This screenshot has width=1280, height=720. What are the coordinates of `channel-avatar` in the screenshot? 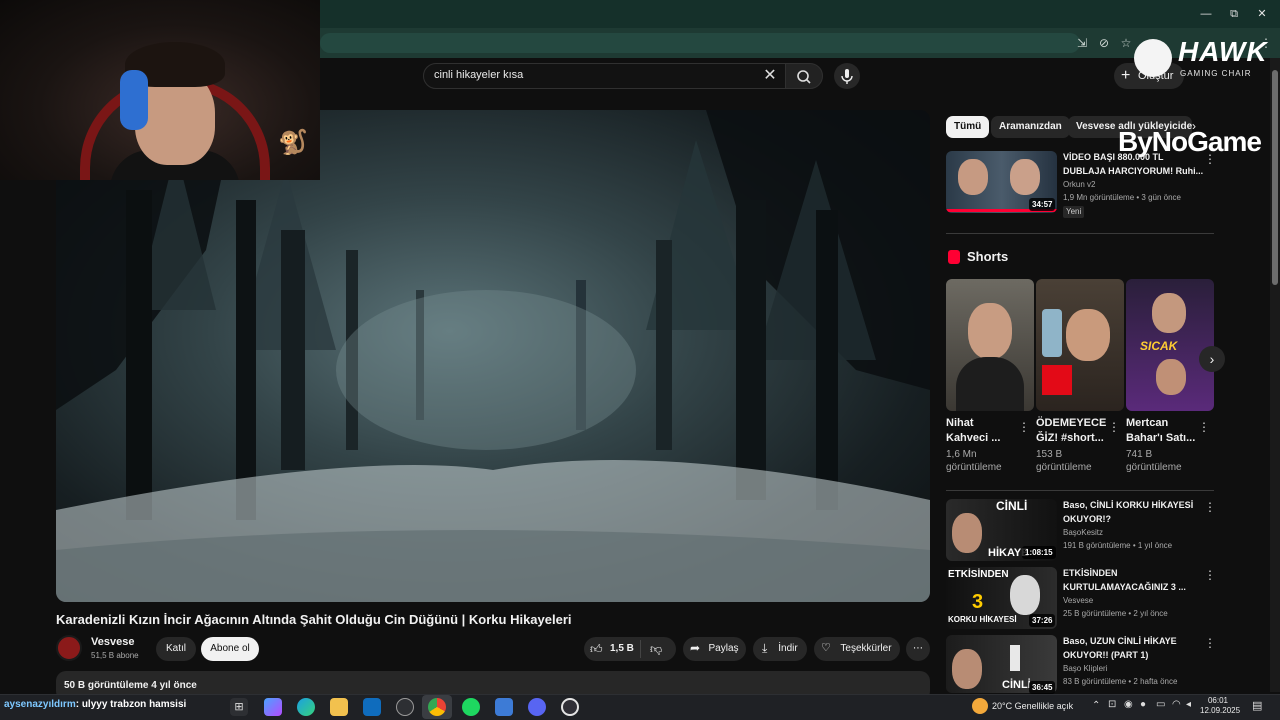 It's located at (69, 648).